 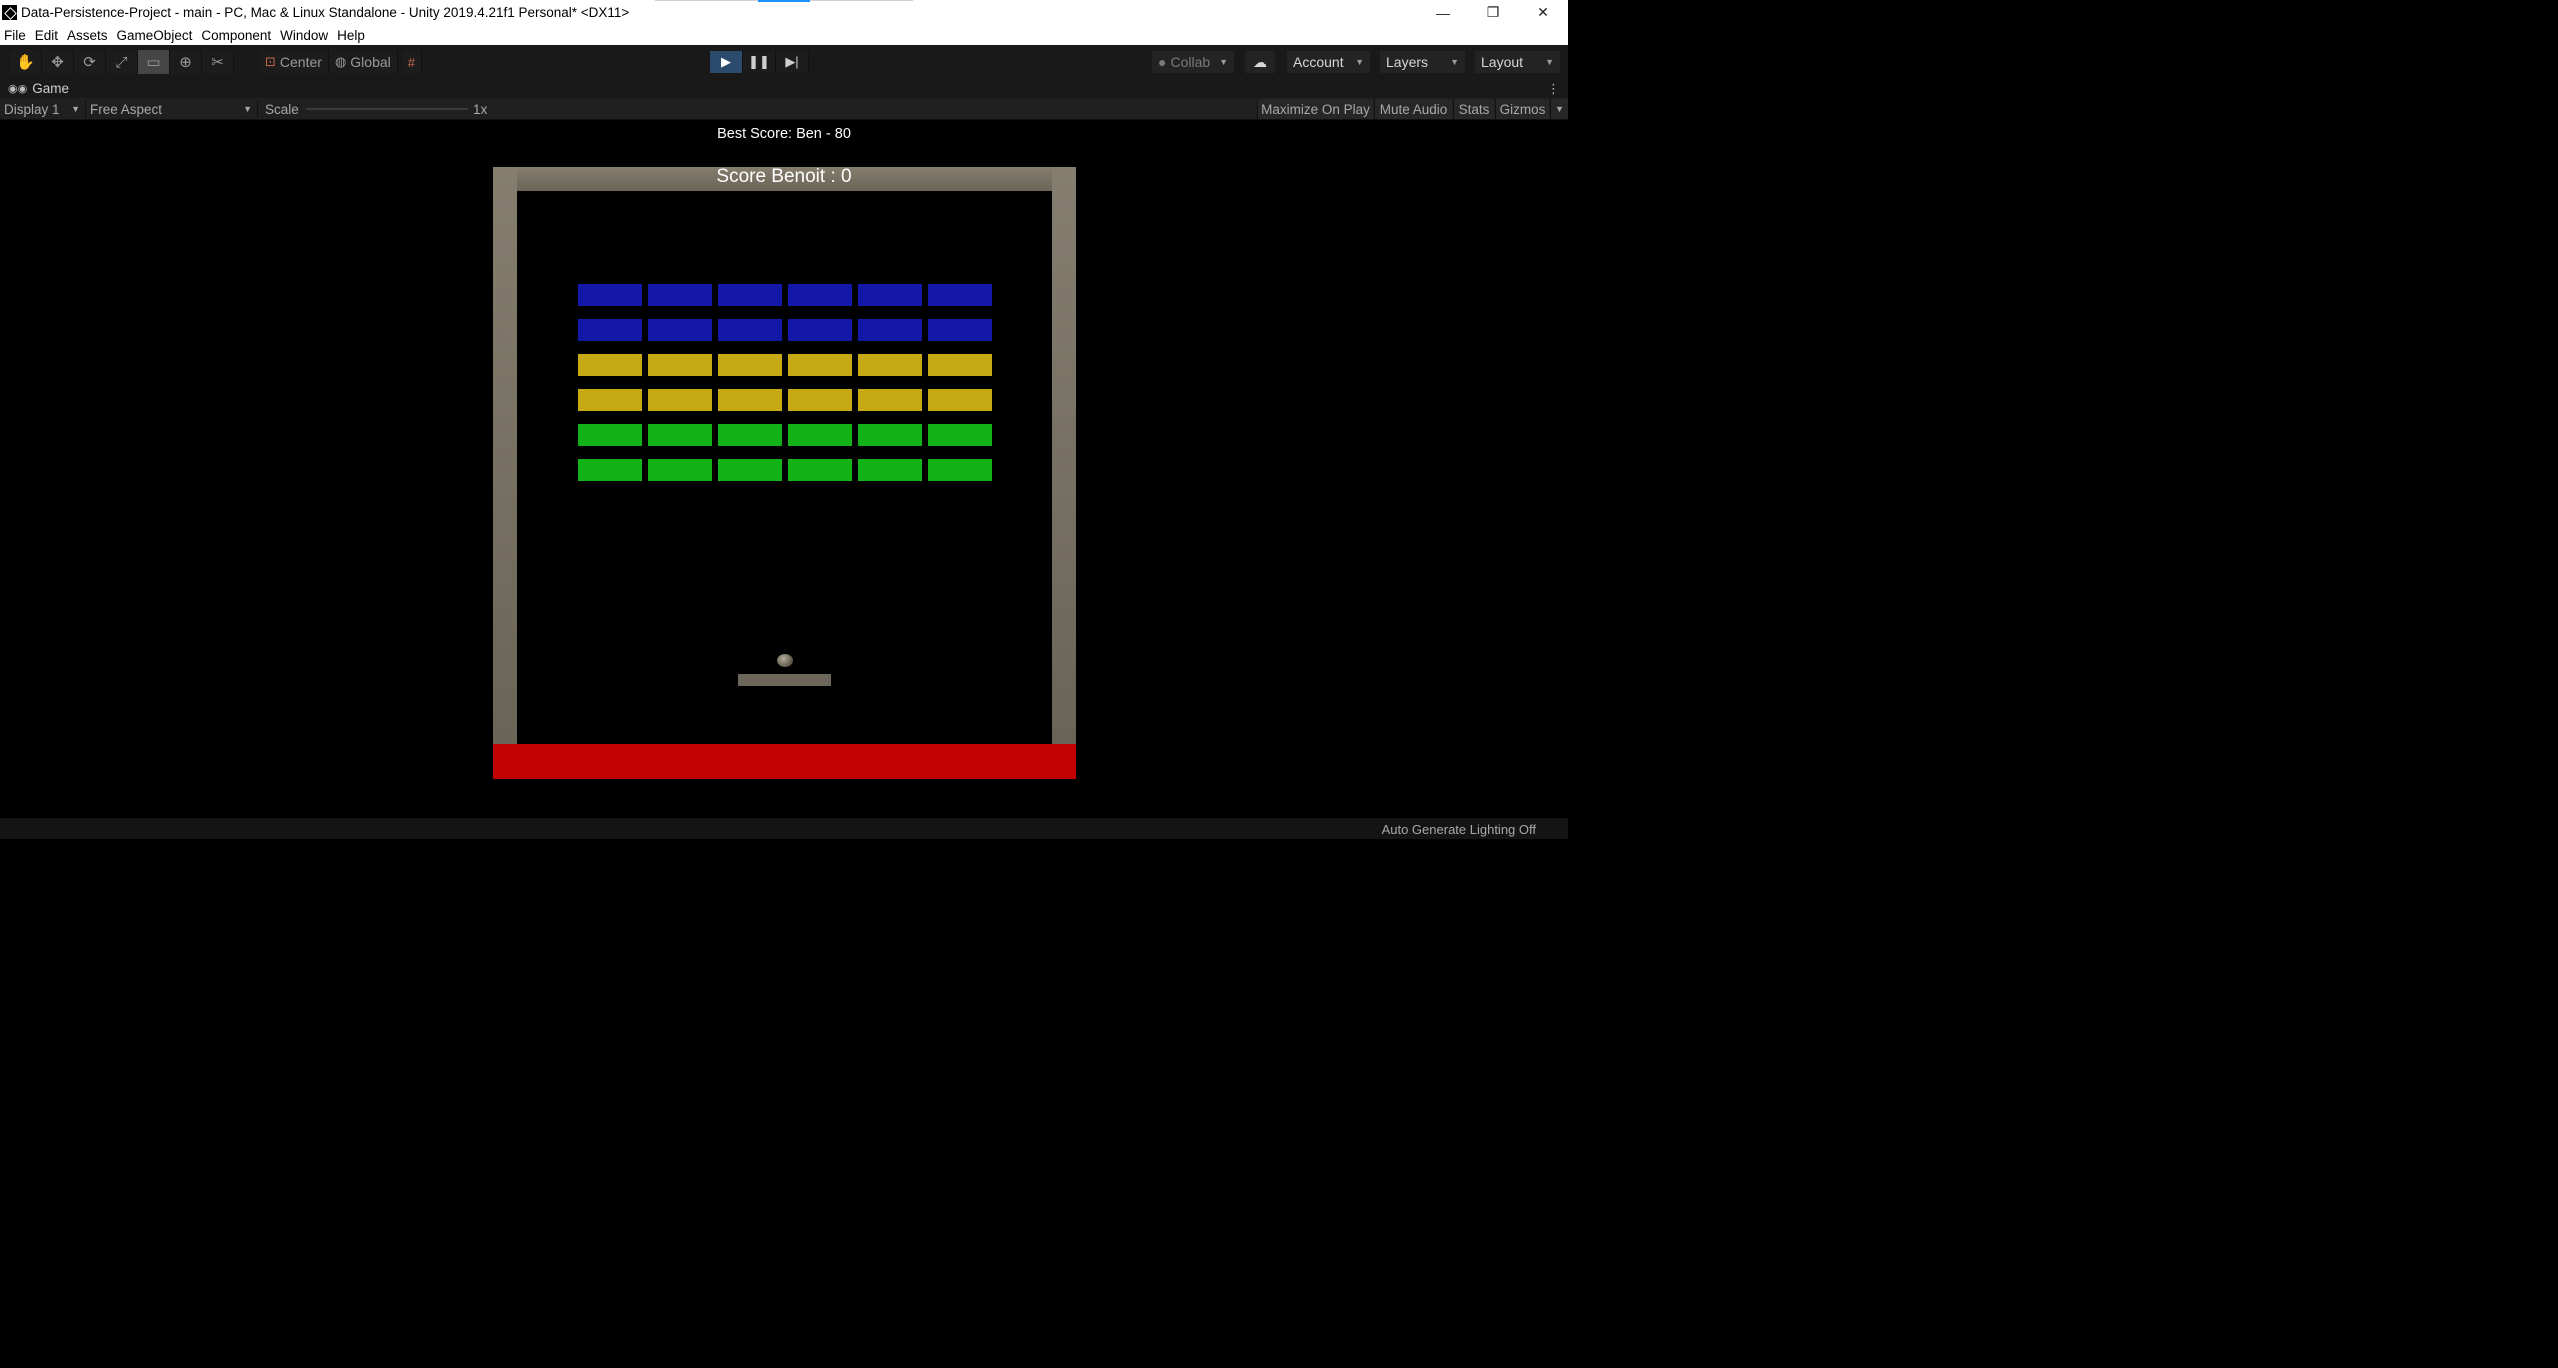 I want to click on scale-label: Scale, so click(x=282, y=109).